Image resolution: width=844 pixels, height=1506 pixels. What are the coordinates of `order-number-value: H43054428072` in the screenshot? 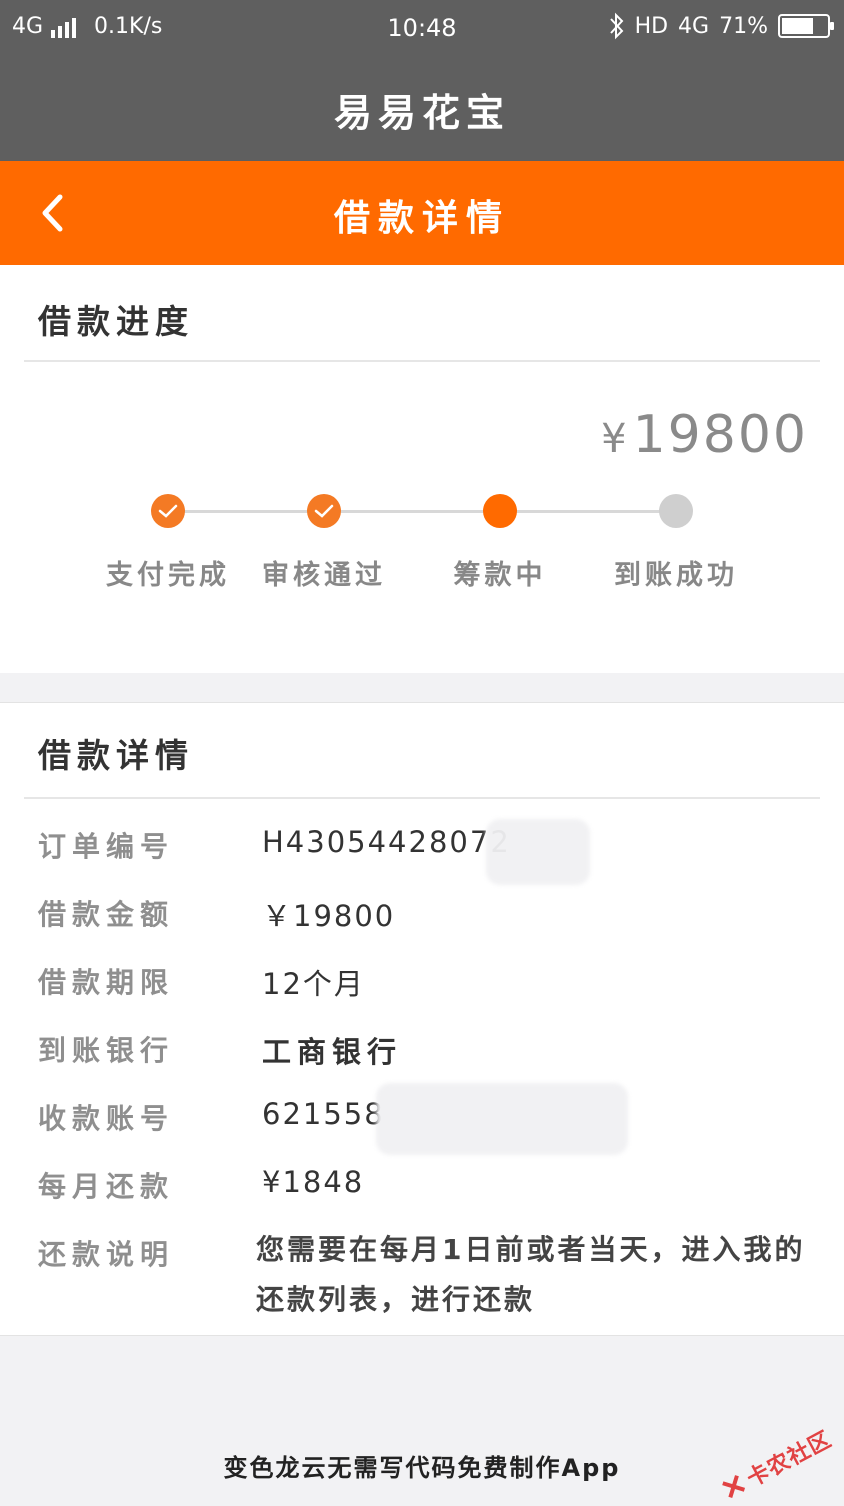 It's located at (386, 842).